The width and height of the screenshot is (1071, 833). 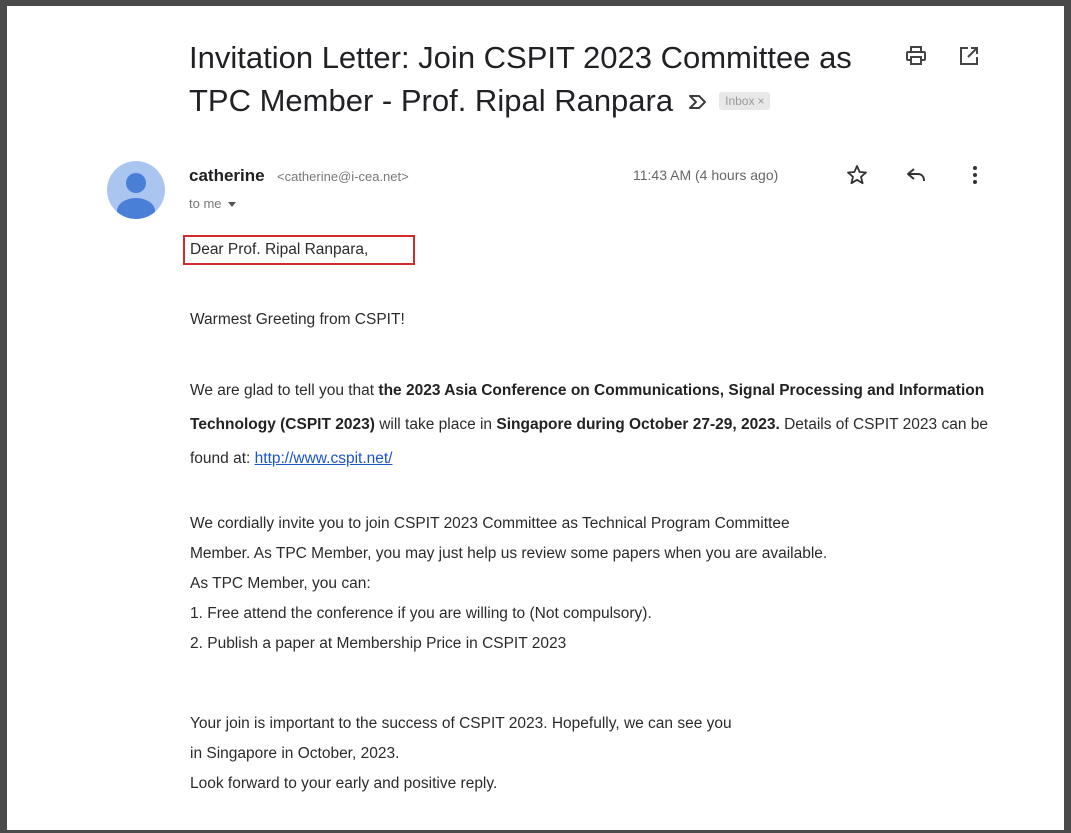 I want to click on conference-website-link: http://www.cspit.net/, so click(x=324, y=458).